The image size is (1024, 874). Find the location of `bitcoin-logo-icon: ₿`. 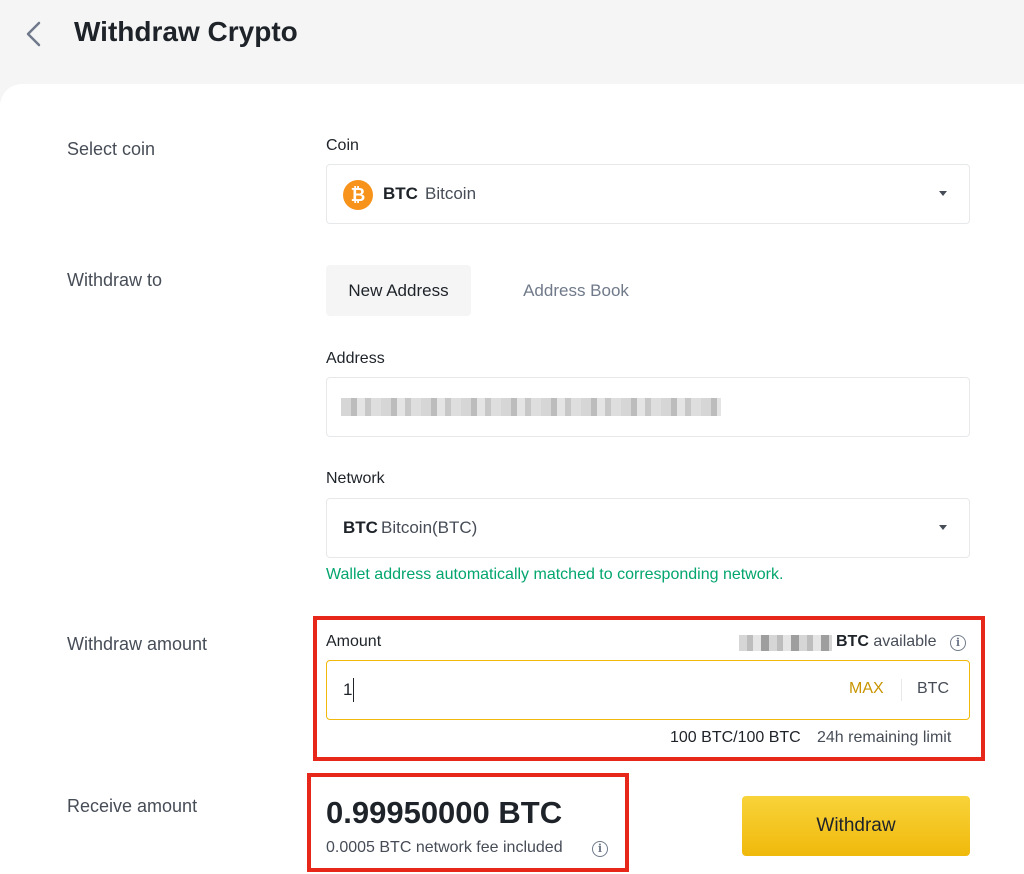

bitcoin-logo-icon: ₿ is located at coordinates (358, 195).